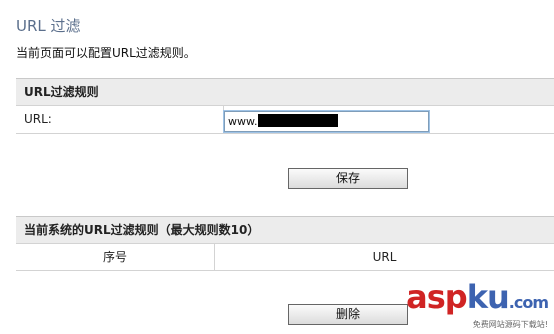 This screenshot has height=334, width=554. I want to click on rule-form-heading: URL过滤规则, so click(285, 92).